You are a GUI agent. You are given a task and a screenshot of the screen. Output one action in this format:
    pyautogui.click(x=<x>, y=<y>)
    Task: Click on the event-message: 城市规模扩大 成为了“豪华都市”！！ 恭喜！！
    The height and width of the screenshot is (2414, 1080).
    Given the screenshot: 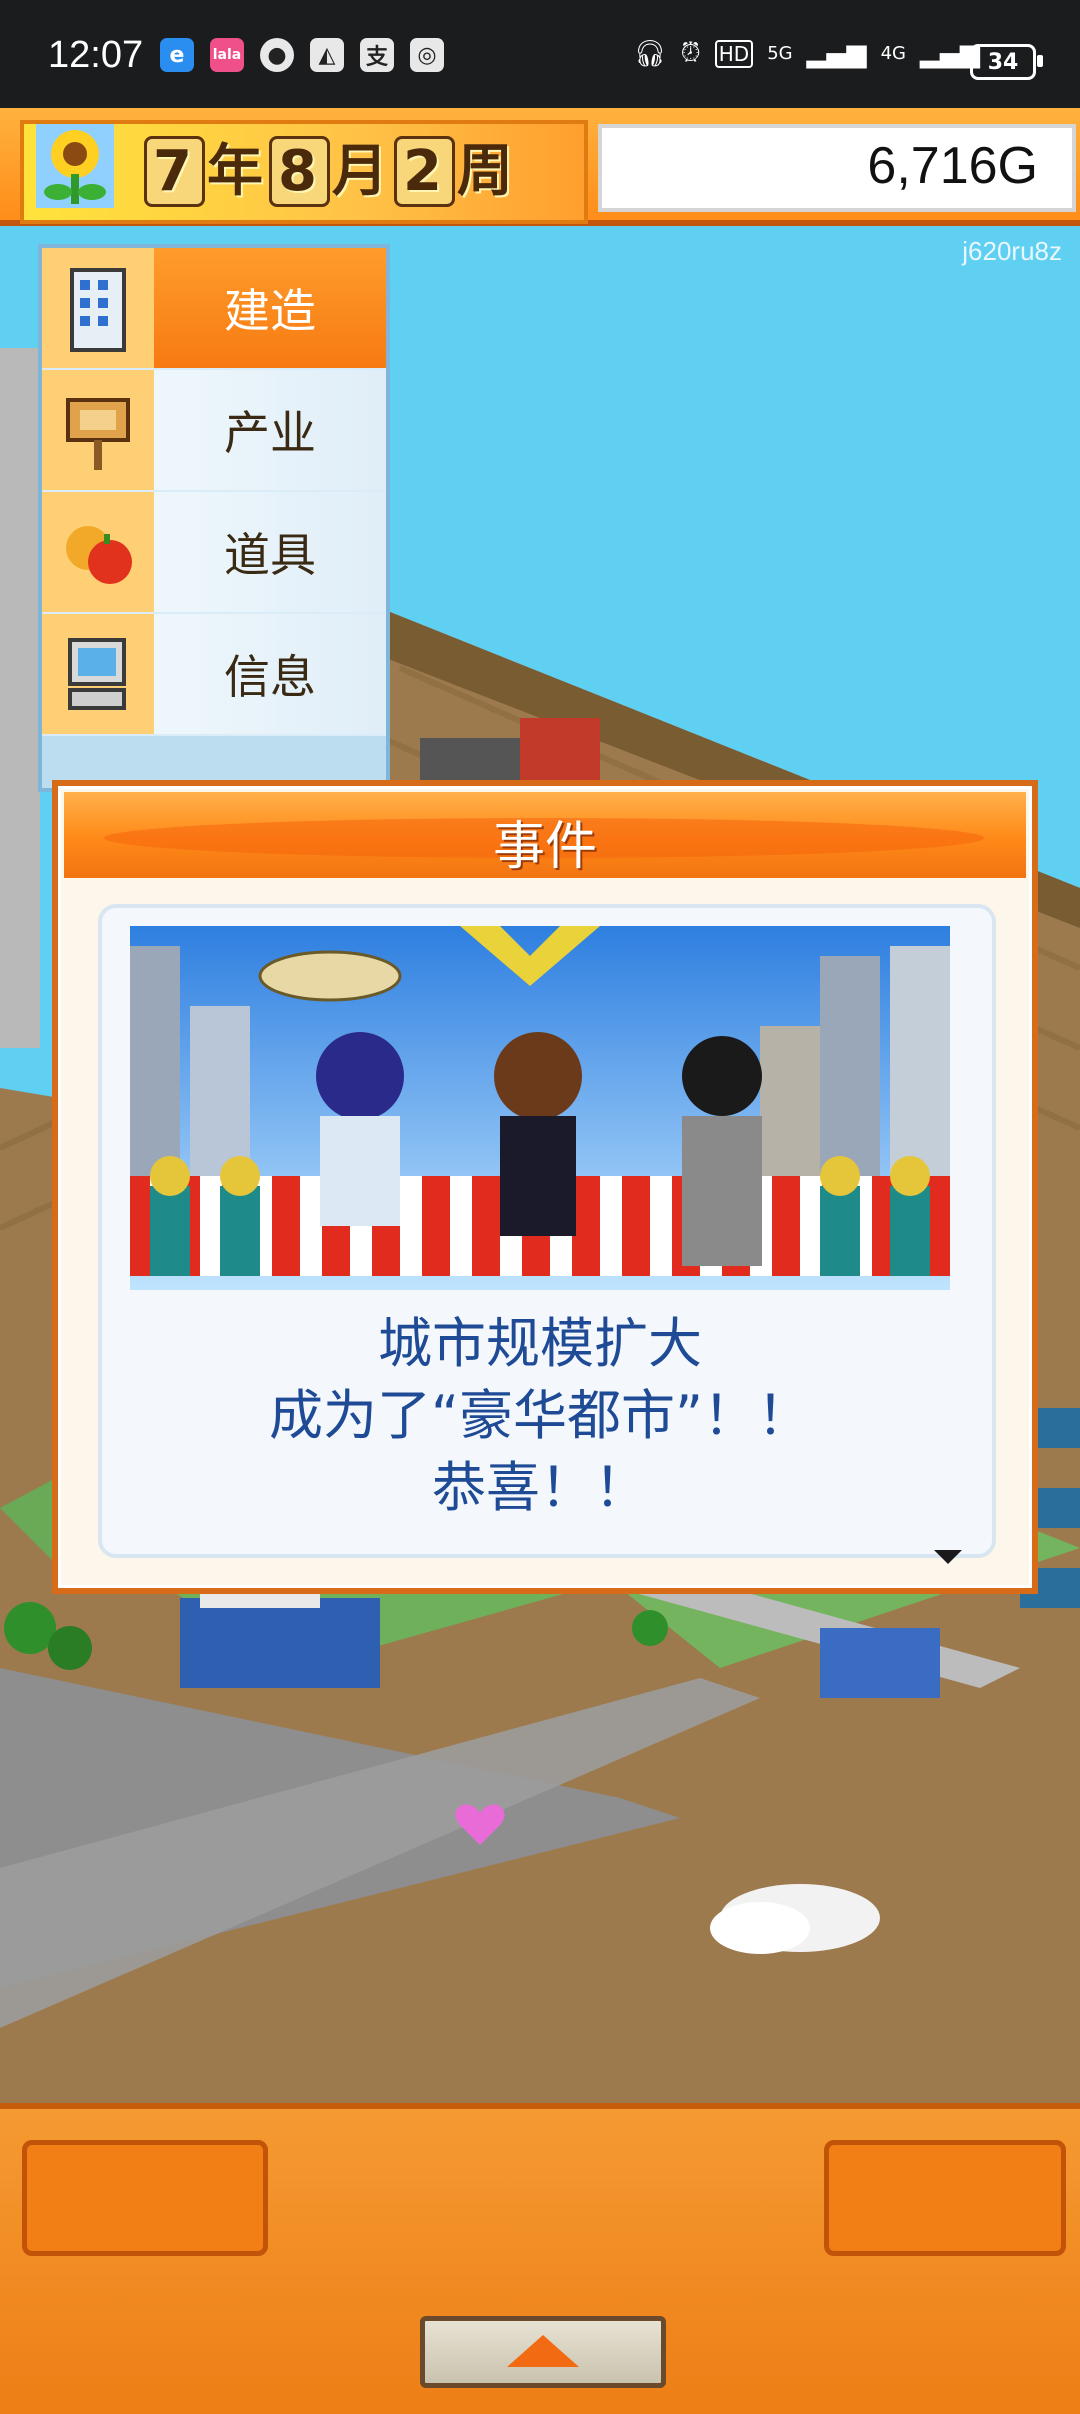 What is the action you would take?
    pyautogui.click(x=540, y=1416)
    